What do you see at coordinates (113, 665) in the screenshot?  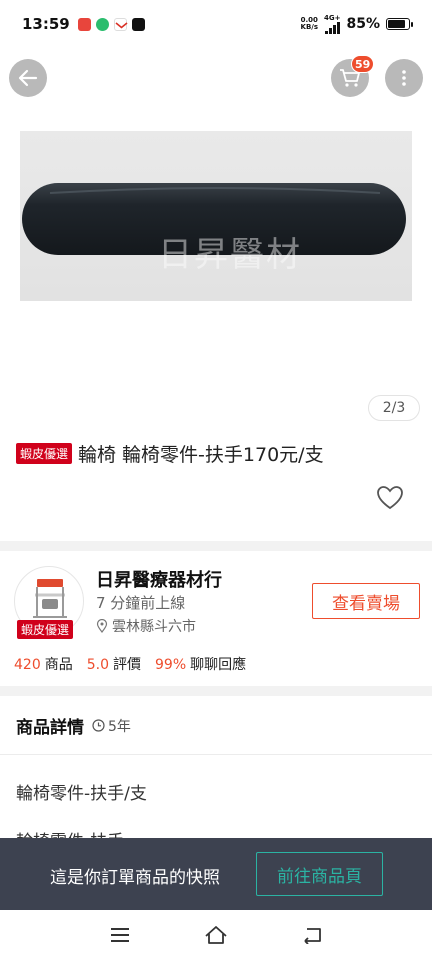 I see `stat-rating: 5.0 評價` at bounding box center [113, 665].